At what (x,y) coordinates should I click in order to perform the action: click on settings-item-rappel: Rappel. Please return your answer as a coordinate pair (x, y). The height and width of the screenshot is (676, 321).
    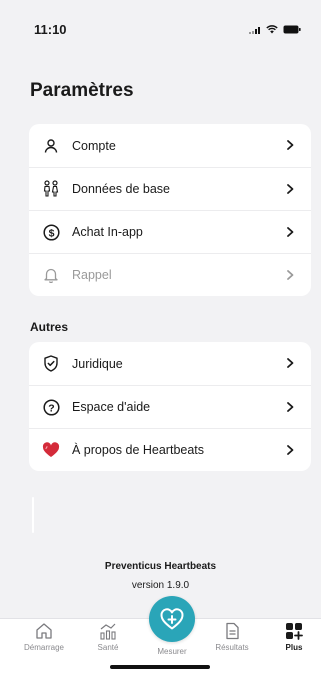
    Looking at the image, I should click on (170, 274).